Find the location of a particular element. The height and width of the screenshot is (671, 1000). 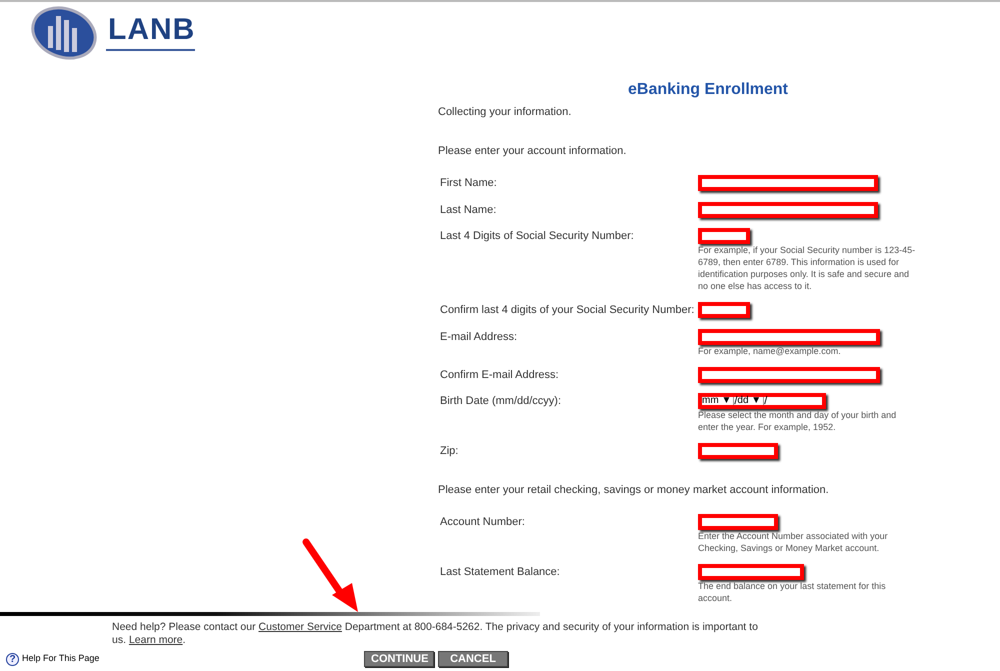

hint-text: Enter the Account Number associated with your Checking, Savings or Money Market account. is located at coordinates (793, 542).